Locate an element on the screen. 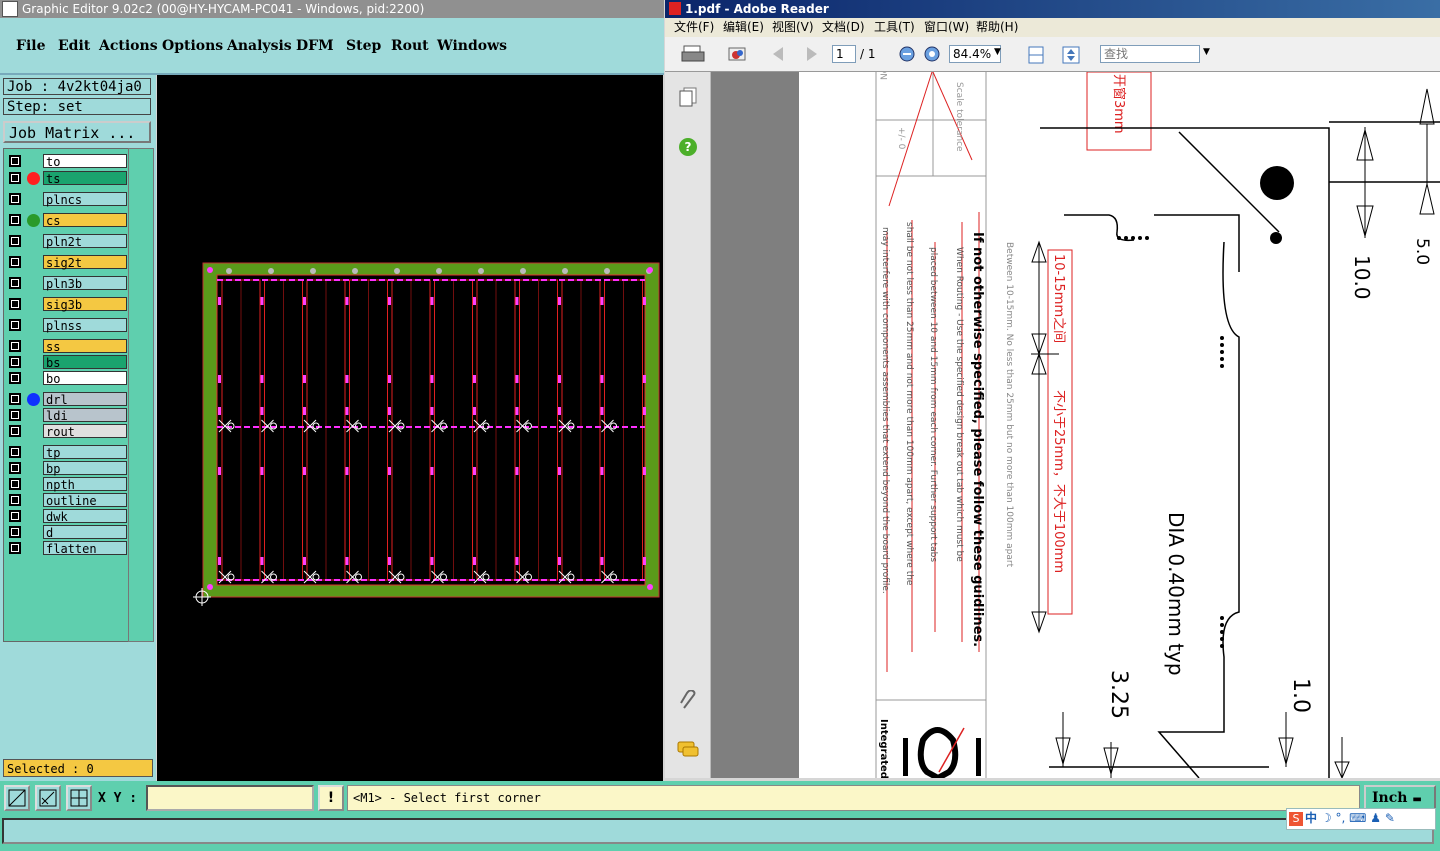  layer-name: plncs is located at coordinates (85, 199).